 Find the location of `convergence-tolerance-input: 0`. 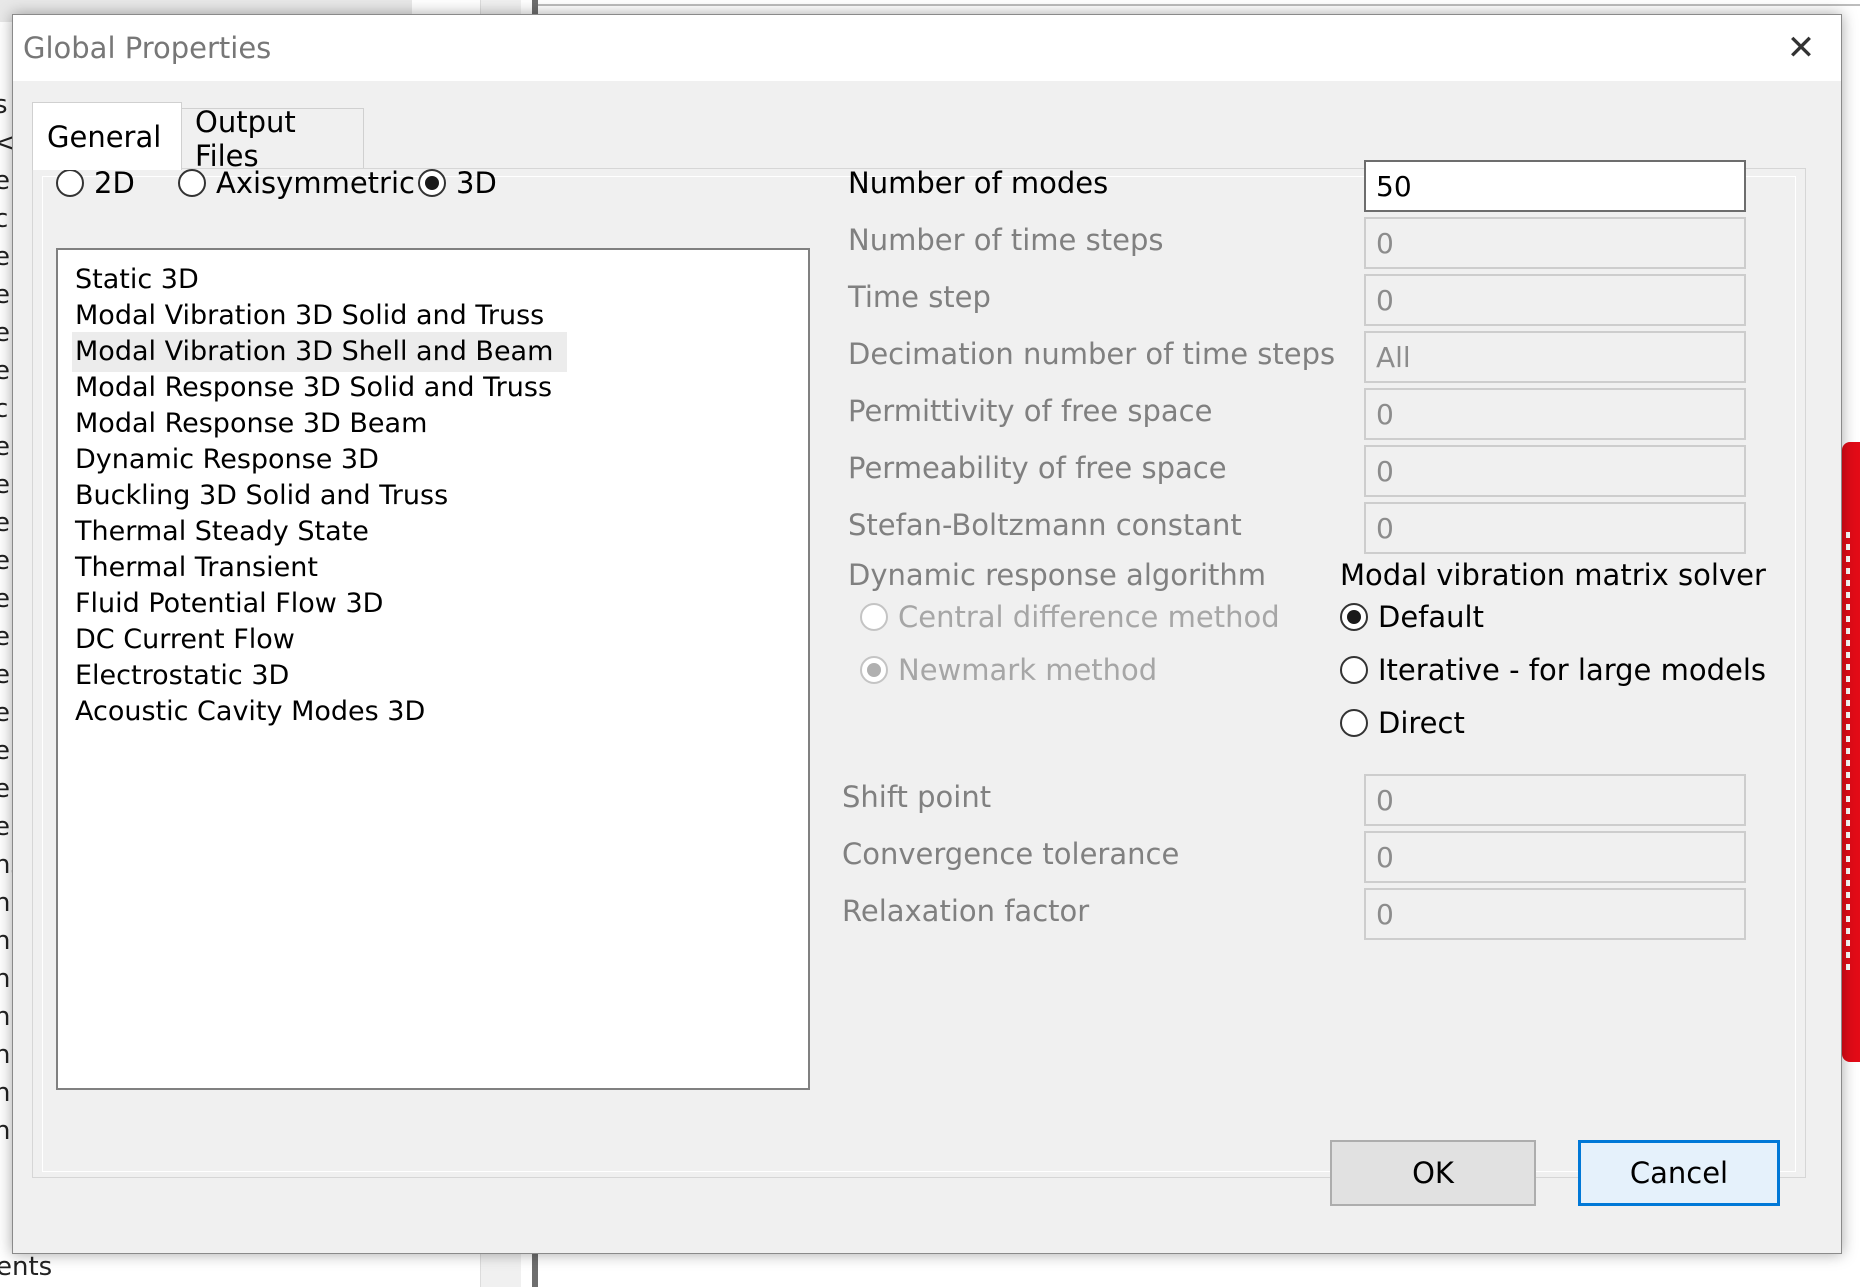

convergence-tolerance-input: 0 is located at coordinates (1555, 857).